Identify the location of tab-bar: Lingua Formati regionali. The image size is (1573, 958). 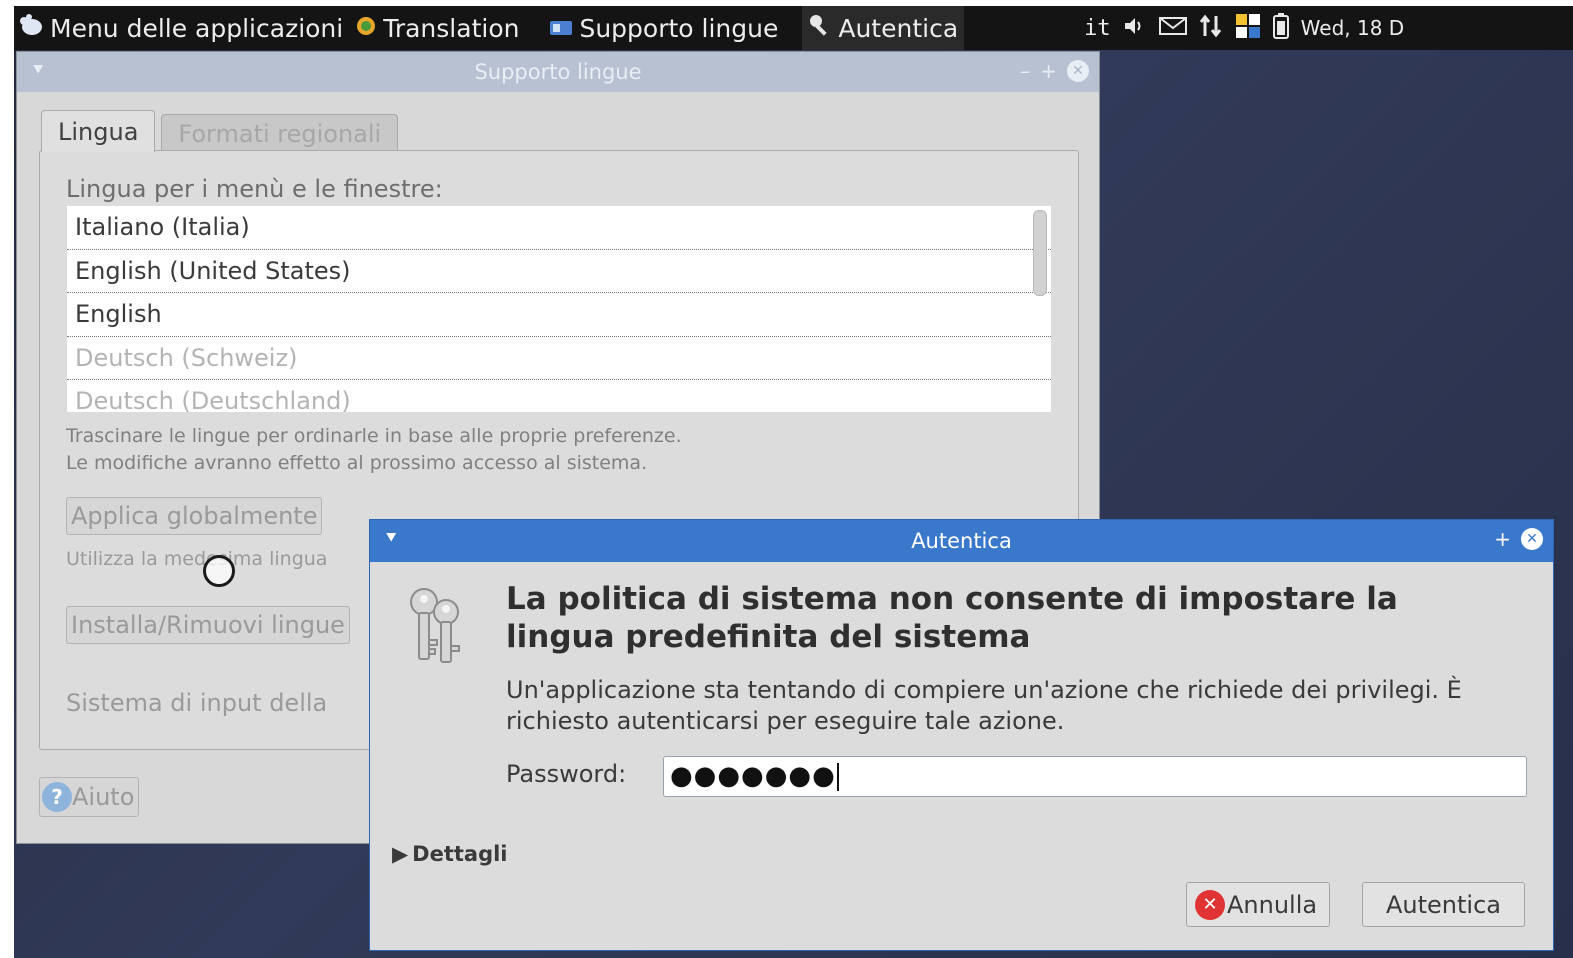
(220, 131).